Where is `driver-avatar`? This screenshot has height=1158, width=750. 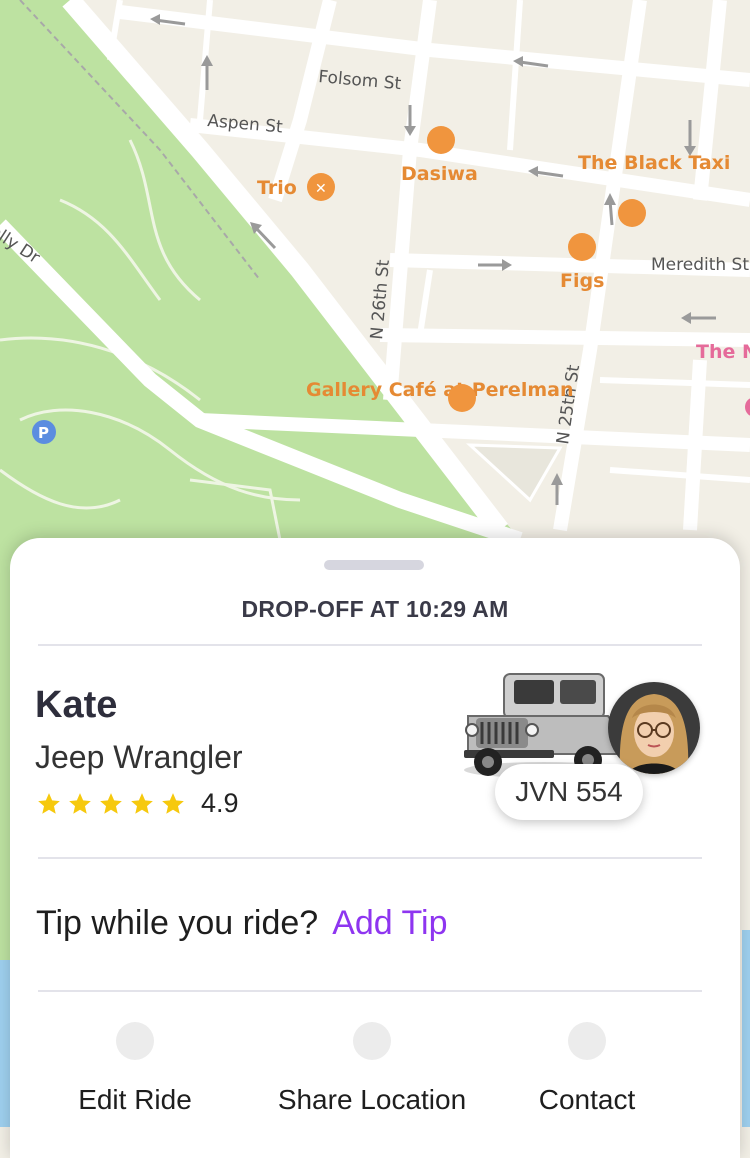 driver-avatar is located at coordinates (654, 728).